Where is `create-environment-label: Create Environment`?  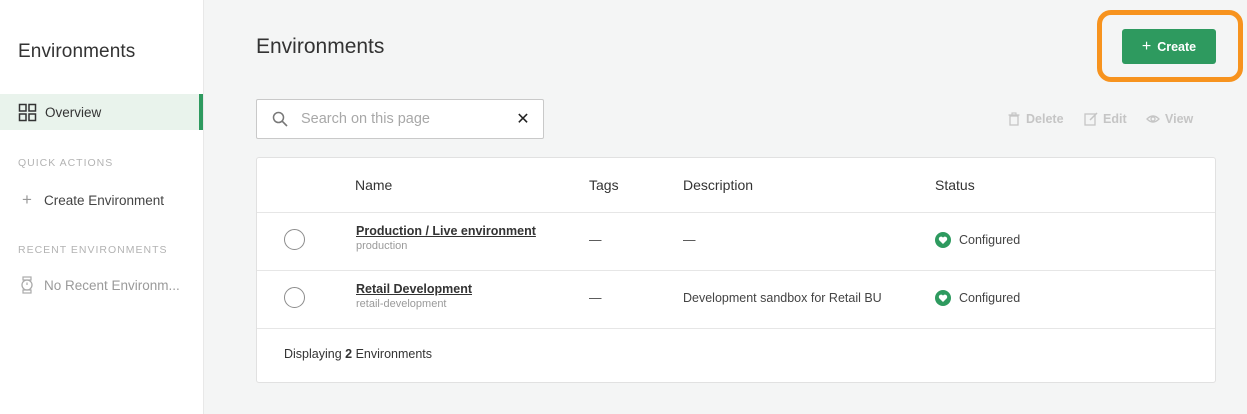
create-environment-label: Create Environment is located at coordinates (104, 200).